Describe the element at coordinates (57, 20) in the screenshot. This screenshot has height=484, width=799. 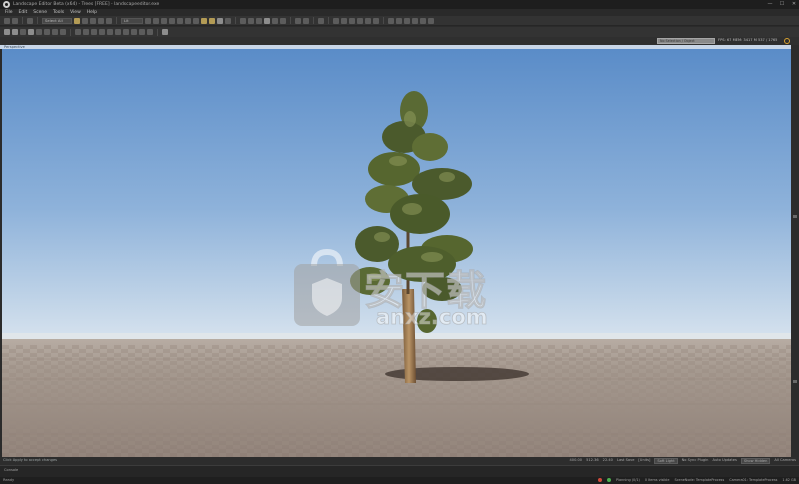
I see `selection-mode-dropdown: Select All` at that location.